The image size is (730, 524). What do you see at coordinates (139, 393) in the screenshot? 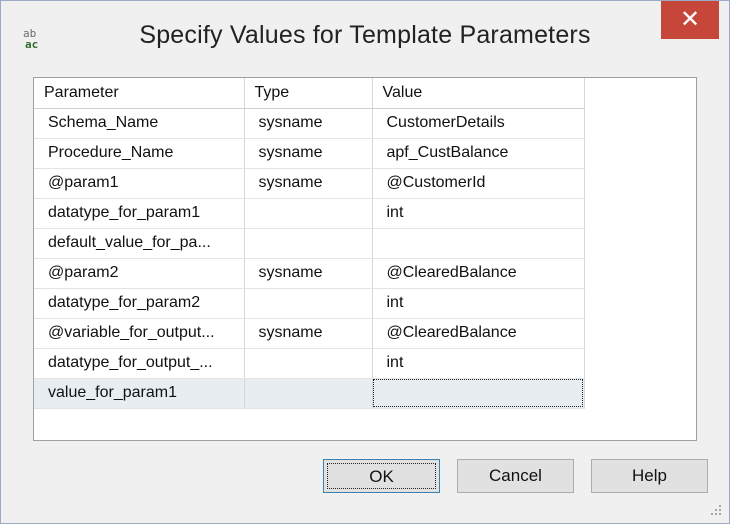
I see `cell-parameter: value_for_param1` at bounding box center [139, 393].